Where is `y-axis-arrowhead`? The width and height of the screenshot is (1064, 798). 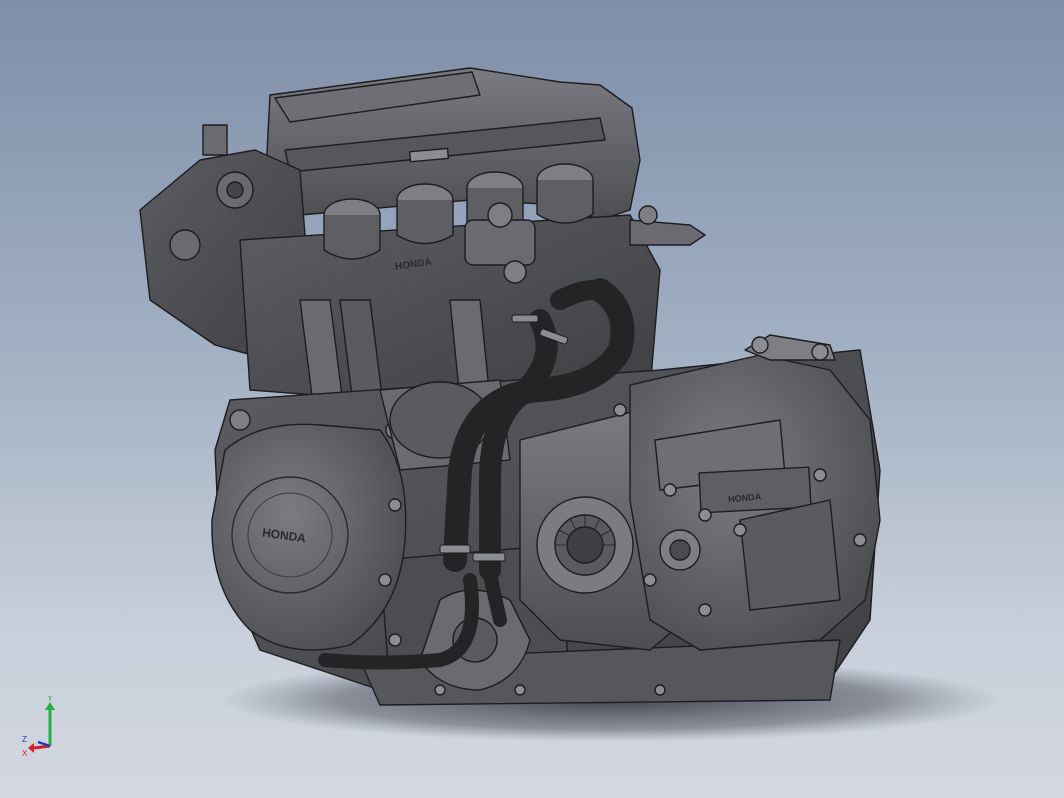 y-axis-arrowhead is located at coordinates (50, 706).